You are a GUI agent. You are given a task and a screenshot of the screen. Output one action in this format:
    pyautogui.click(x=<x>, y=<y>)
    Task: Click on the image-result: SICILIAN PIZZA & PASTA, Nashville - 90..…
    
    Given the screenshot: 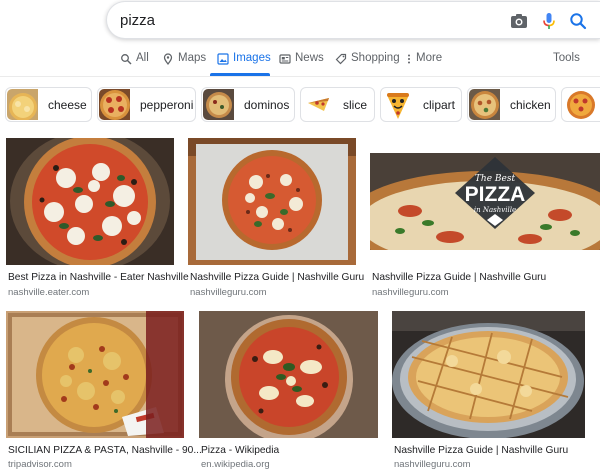 What is the action you would take?
    pyautogui.click(x=104, y=390)
    